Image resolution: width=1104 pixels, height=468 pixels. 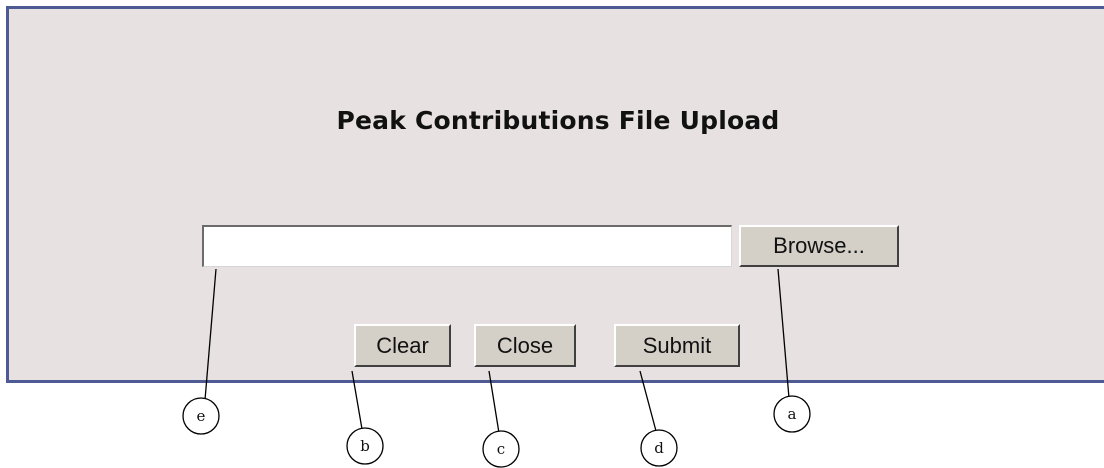 I want to click on callout-line-b, so click(x=357, y=400).